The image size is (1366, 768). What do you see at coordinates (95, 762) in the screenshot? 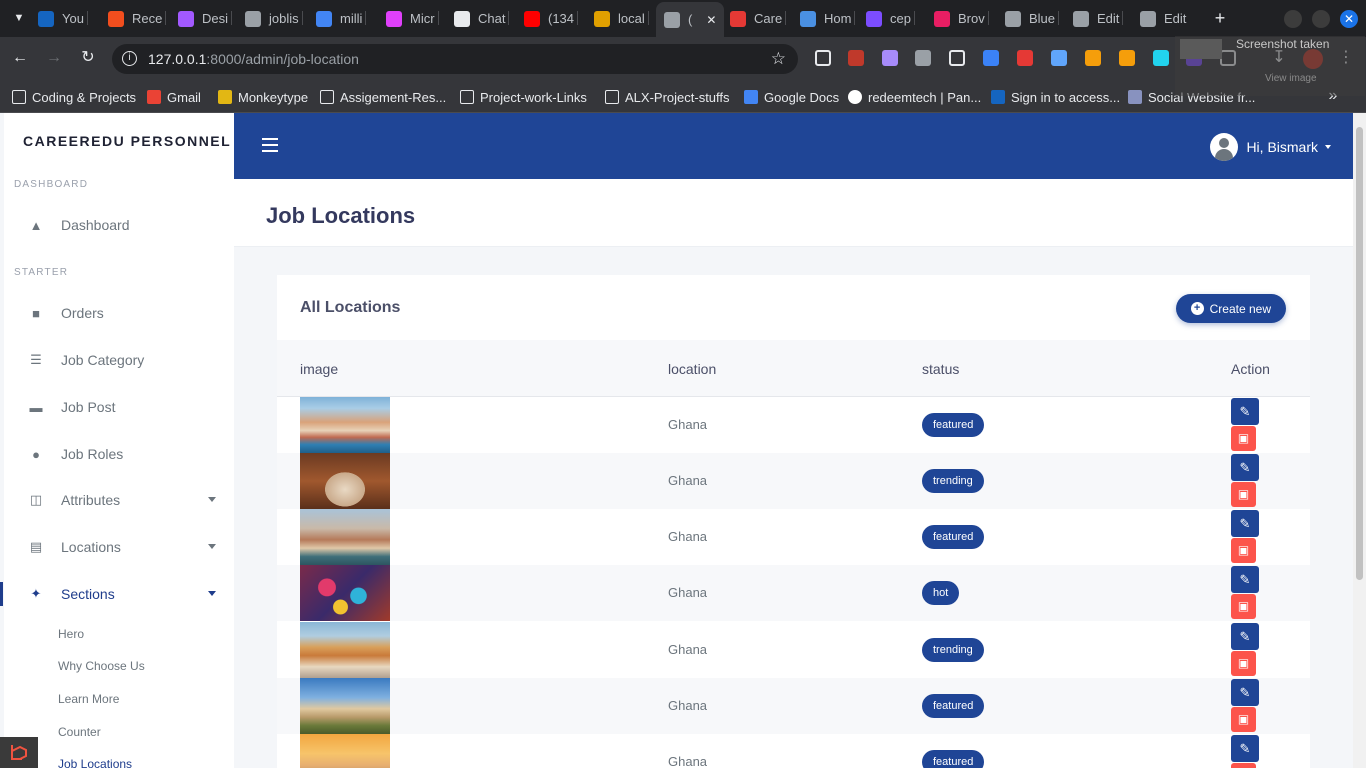
I see `sidebar-subitem-job-locations: Job Locations` at bounding box center [95, 762].